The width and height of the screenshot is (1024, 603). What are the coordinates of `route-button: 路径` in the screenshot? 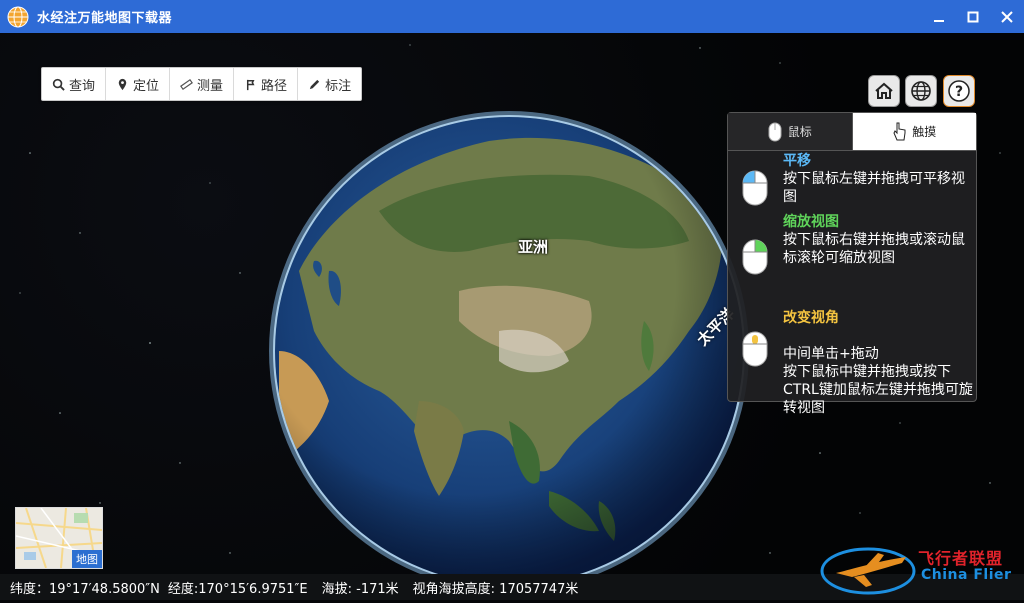 It's located at (266, 84).